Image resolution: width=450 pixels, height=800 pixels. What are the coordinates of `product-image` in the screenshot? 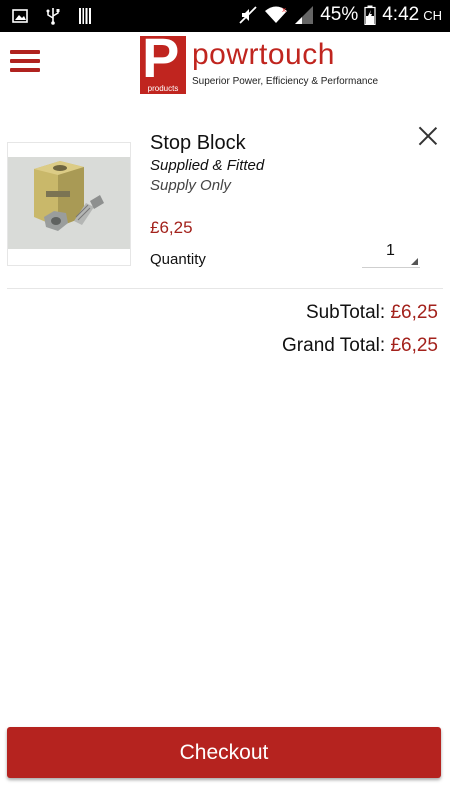 It's located at (69, 204).